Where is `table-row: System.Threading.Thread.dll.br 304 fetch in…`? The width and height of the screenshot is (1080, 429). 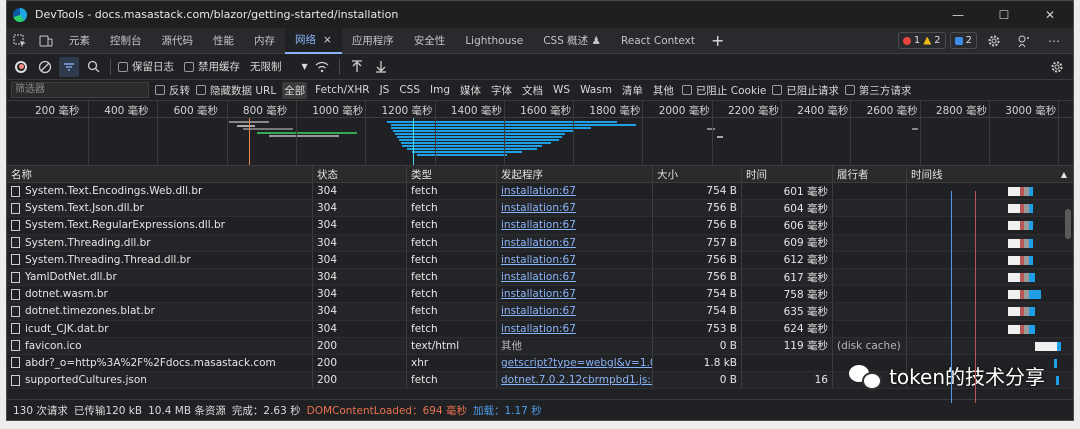 table-row: System.Threading.Thread.dll.br 304 fetch in… is located at coordinates (540, 260).